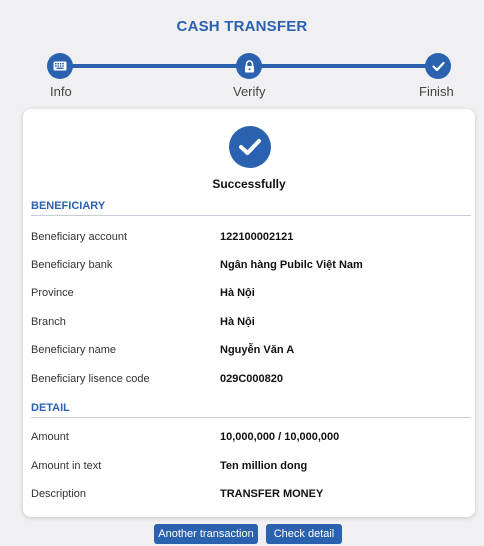  Describe the element at coordinates (251, 208) in the screenshot. I see `section-heading-beneficiary: BENEFICIARY` at that location.